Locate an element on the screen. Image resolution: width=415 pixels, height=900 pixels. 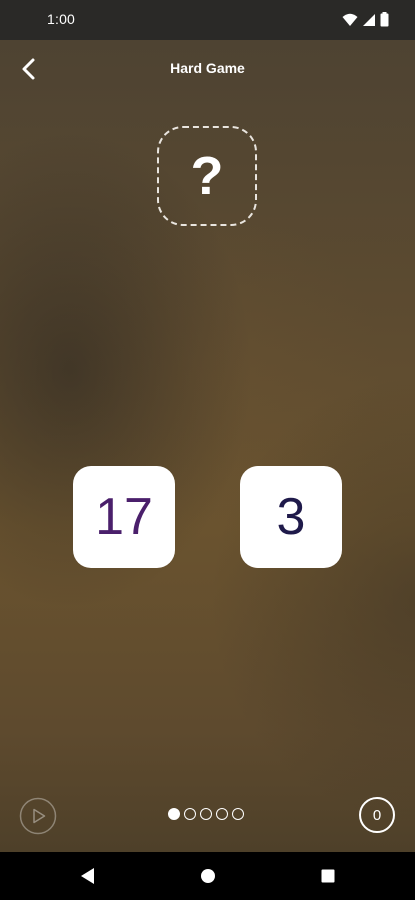
progress-dots is located at coordinates (206, 814).